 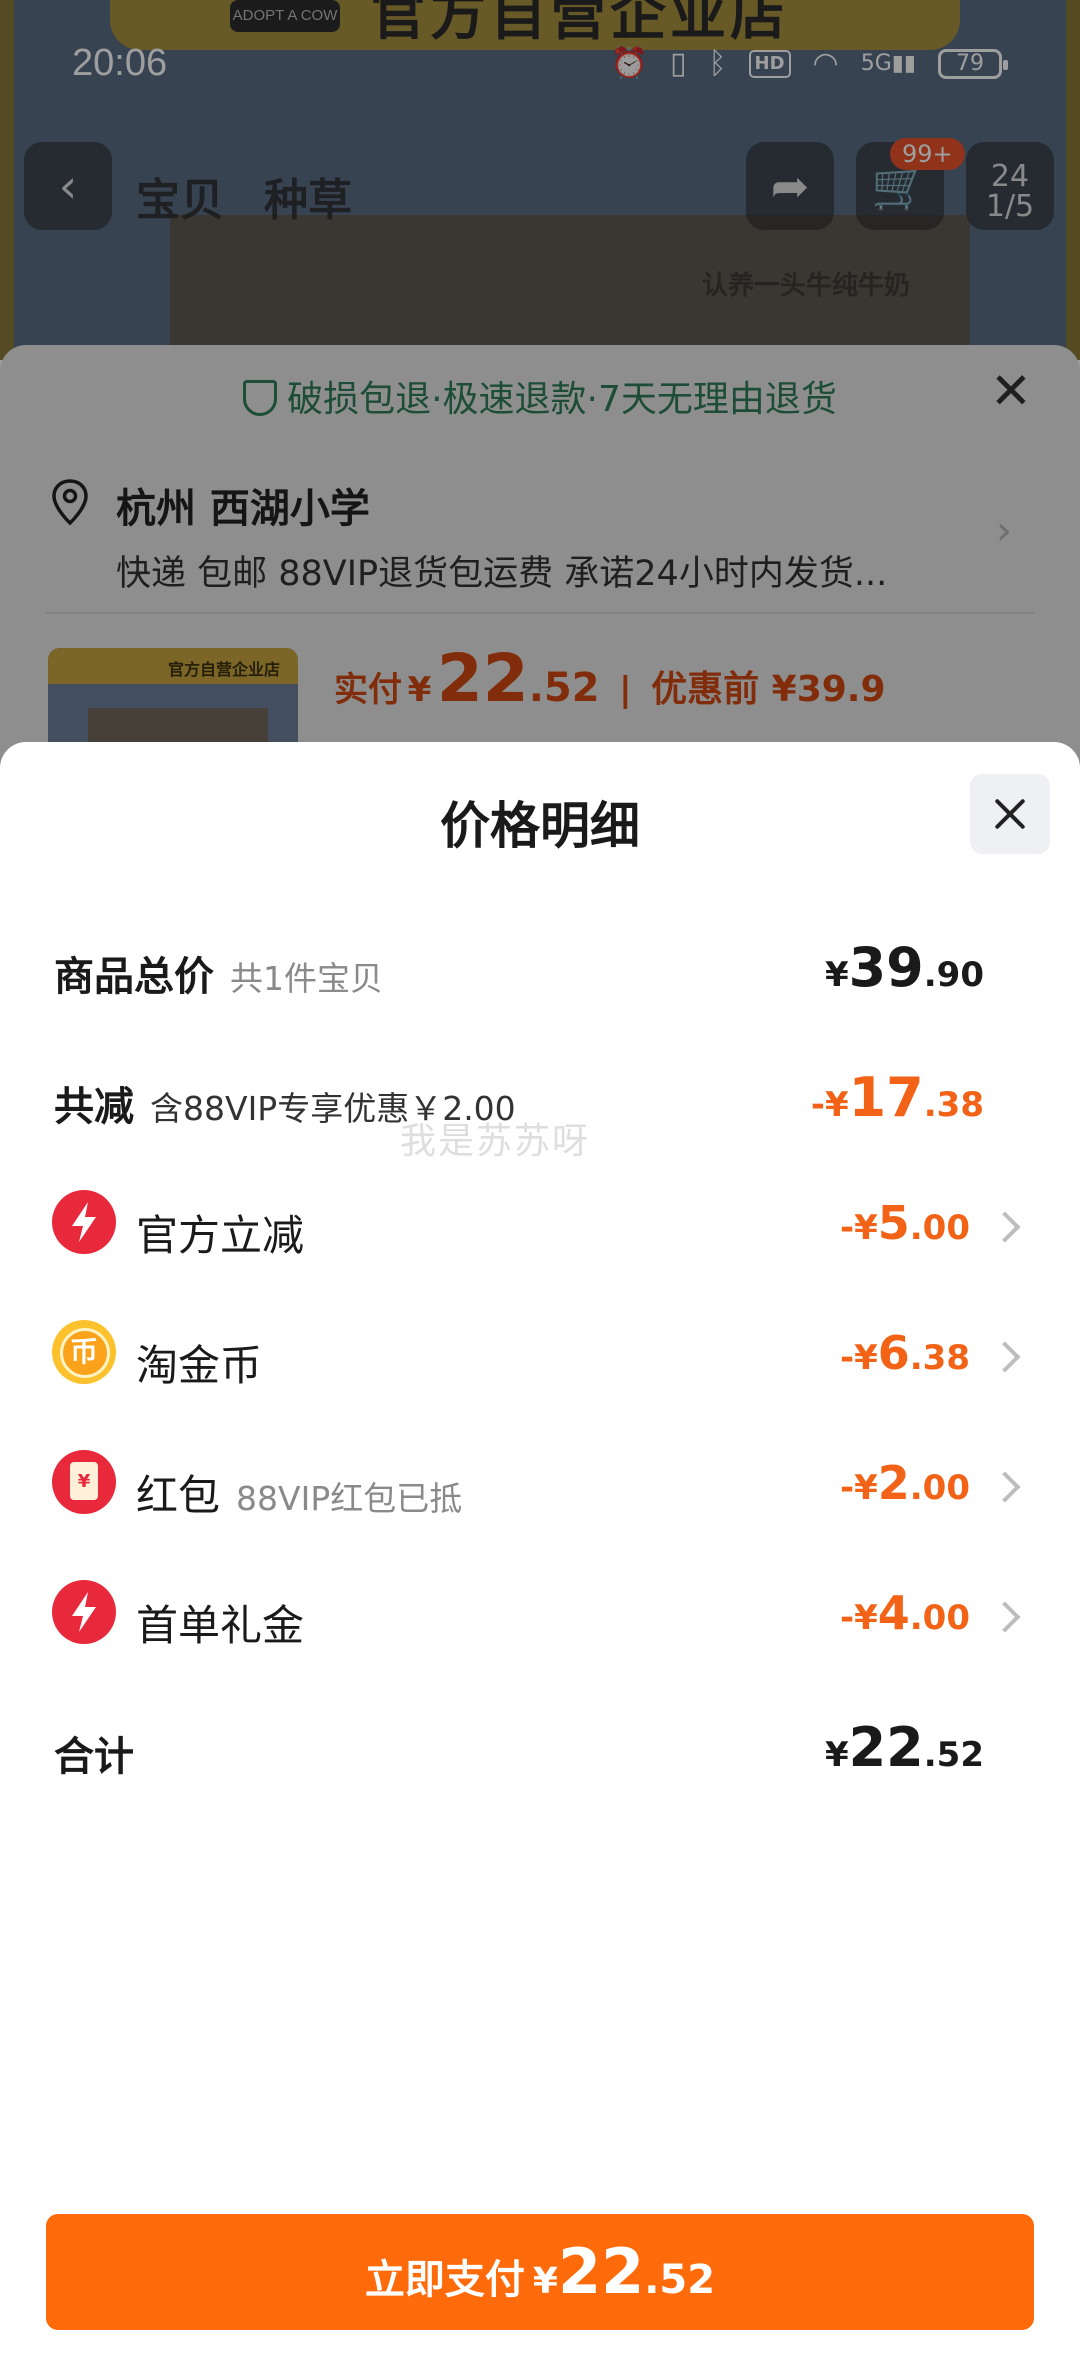 I want to click on discount-amount: -¥4.00, so click(x=905, y=1613).